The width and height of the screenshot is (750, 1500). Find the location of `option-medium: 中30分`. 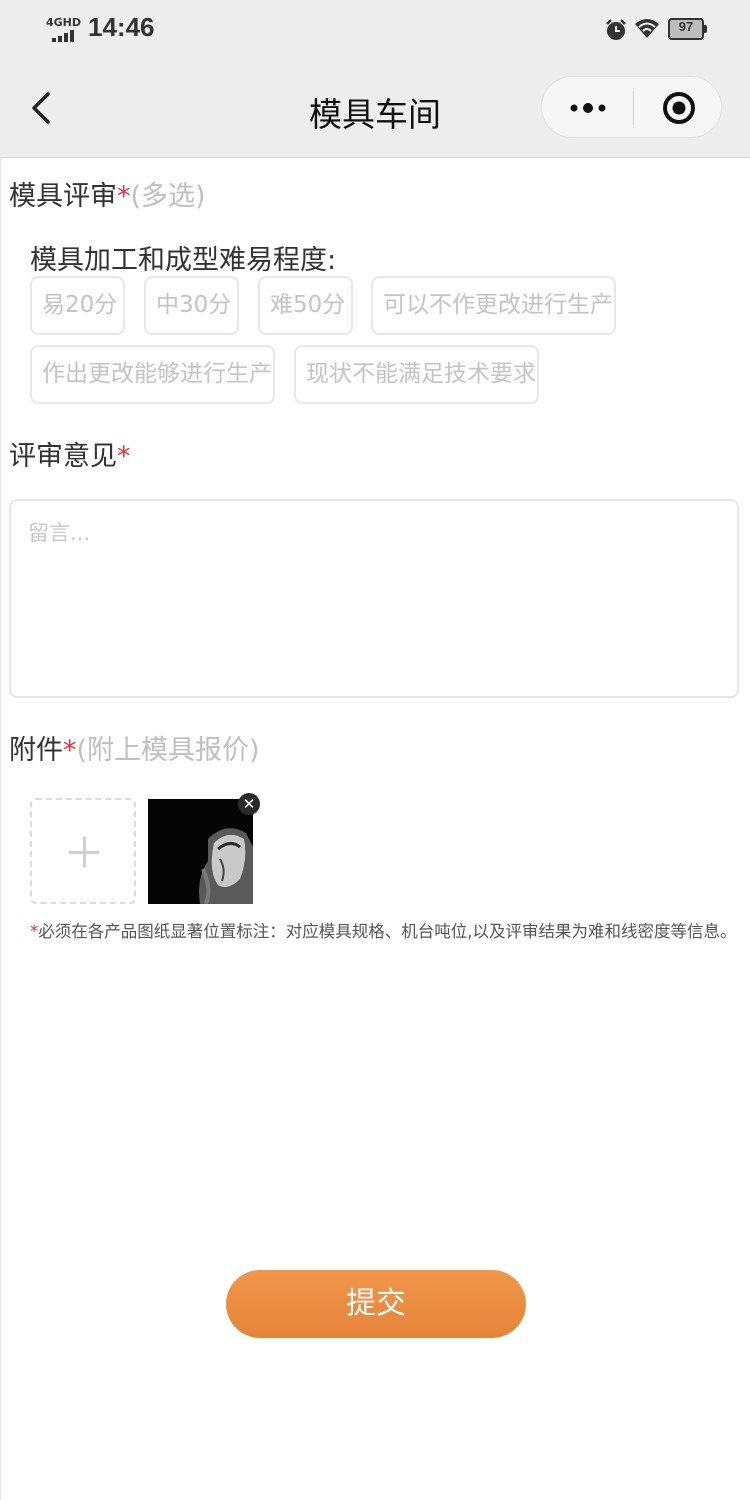

option-medium: 中30分 is located at coordinates (191, 305).